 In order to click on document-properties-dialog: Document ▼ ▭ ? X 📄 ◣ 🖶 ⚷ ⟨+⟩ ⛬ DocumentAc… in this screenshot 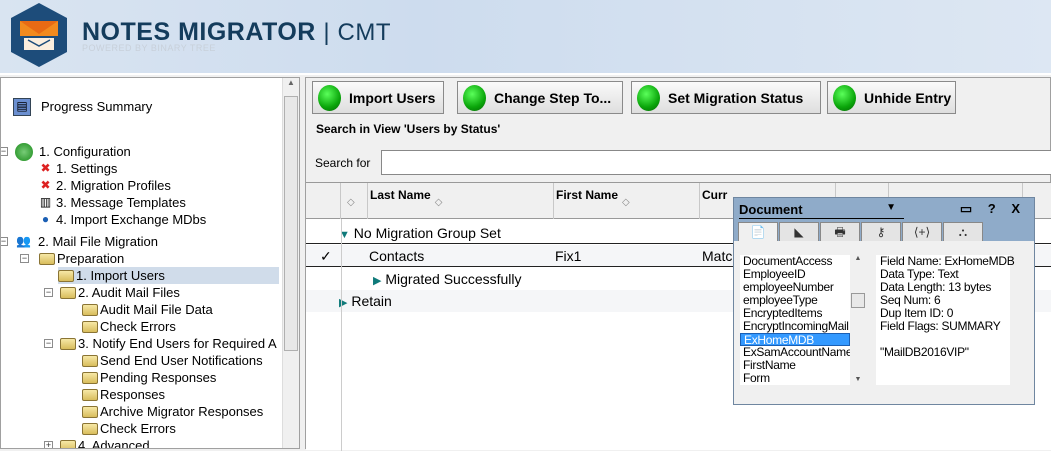, I will do `click(884, 301)`.